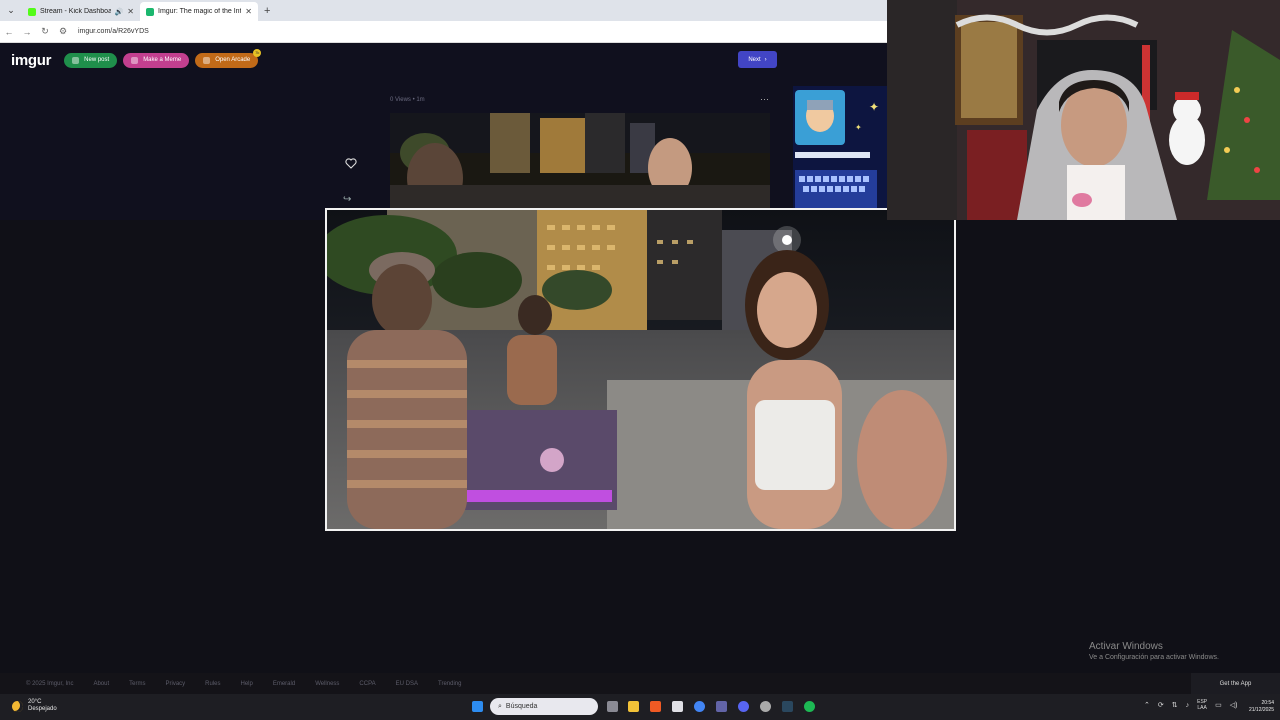 This screenshot has height=720, width=1280. What do you see at coordinates (840, 148) in the screenshot?
I see `ad-banner: ✦ ✦` at bounding box center [840, 148].